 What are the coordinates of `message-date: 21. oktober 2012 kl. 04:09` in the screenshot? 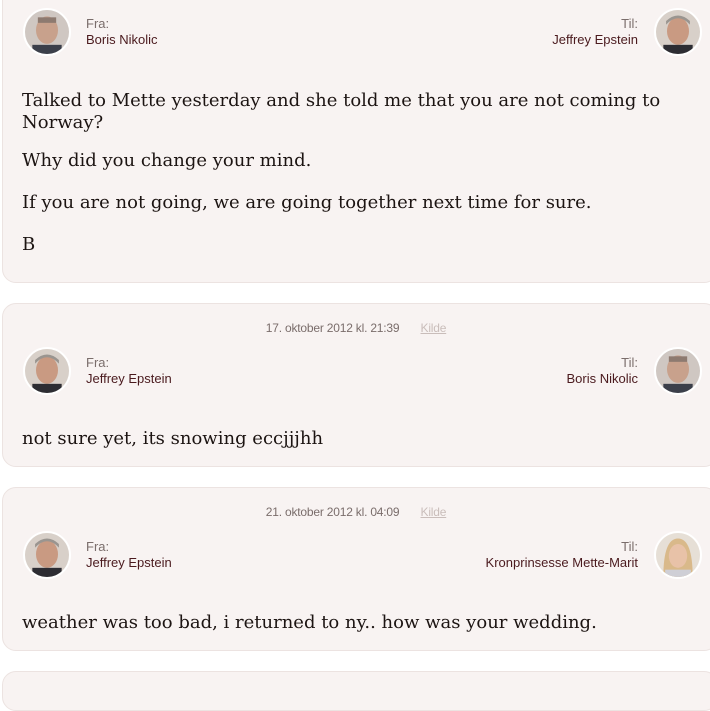 It's located at (332, 512).